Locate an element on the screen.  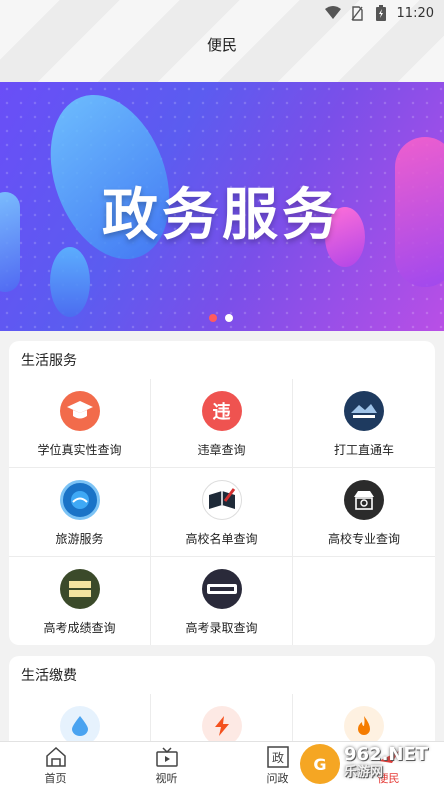
service-label: 高校名单查询 is located at coordinates (221, 539).